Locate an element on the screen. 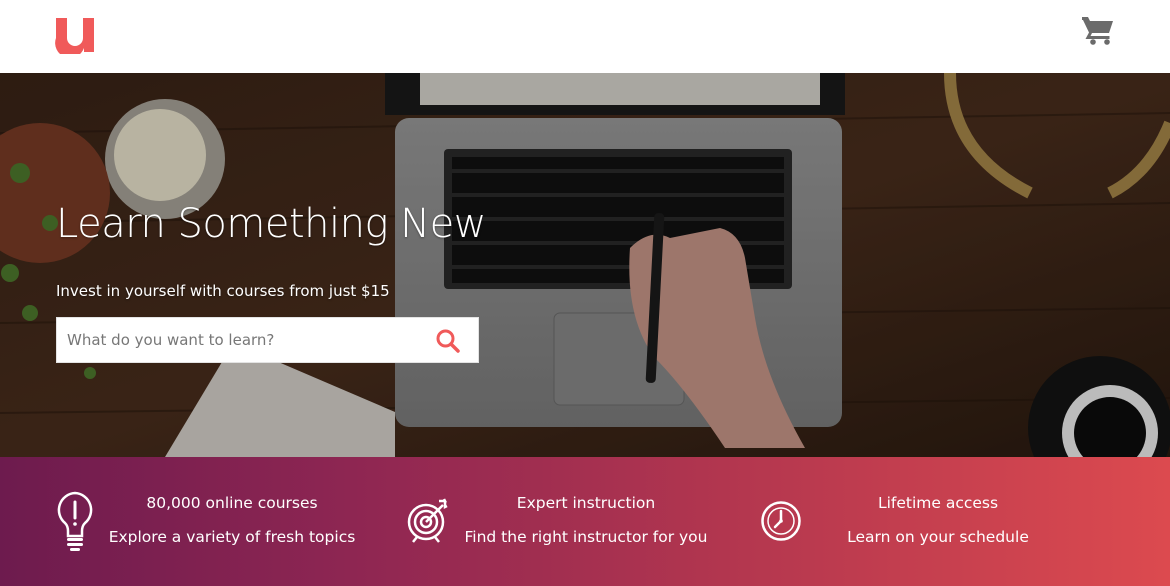 This screenshot has width=1170, height=586. feature-description: Learn on your schedule is located at coordinates (938, 537).